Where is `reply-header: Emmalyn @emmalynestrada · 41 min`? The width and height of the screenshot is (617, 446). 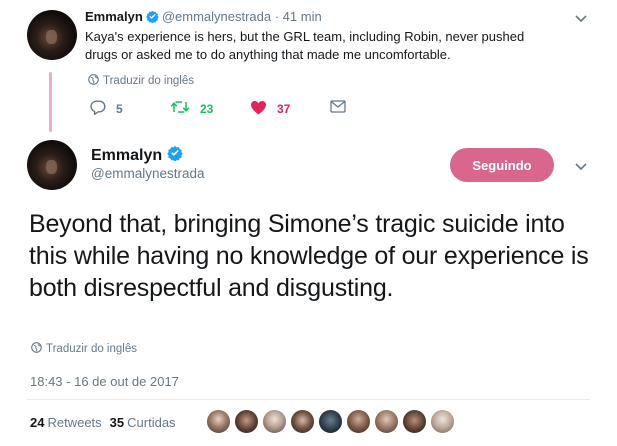 reply-header: Emmalyn @emmalynestrada · 41 min is located at coordinates (203, 17).